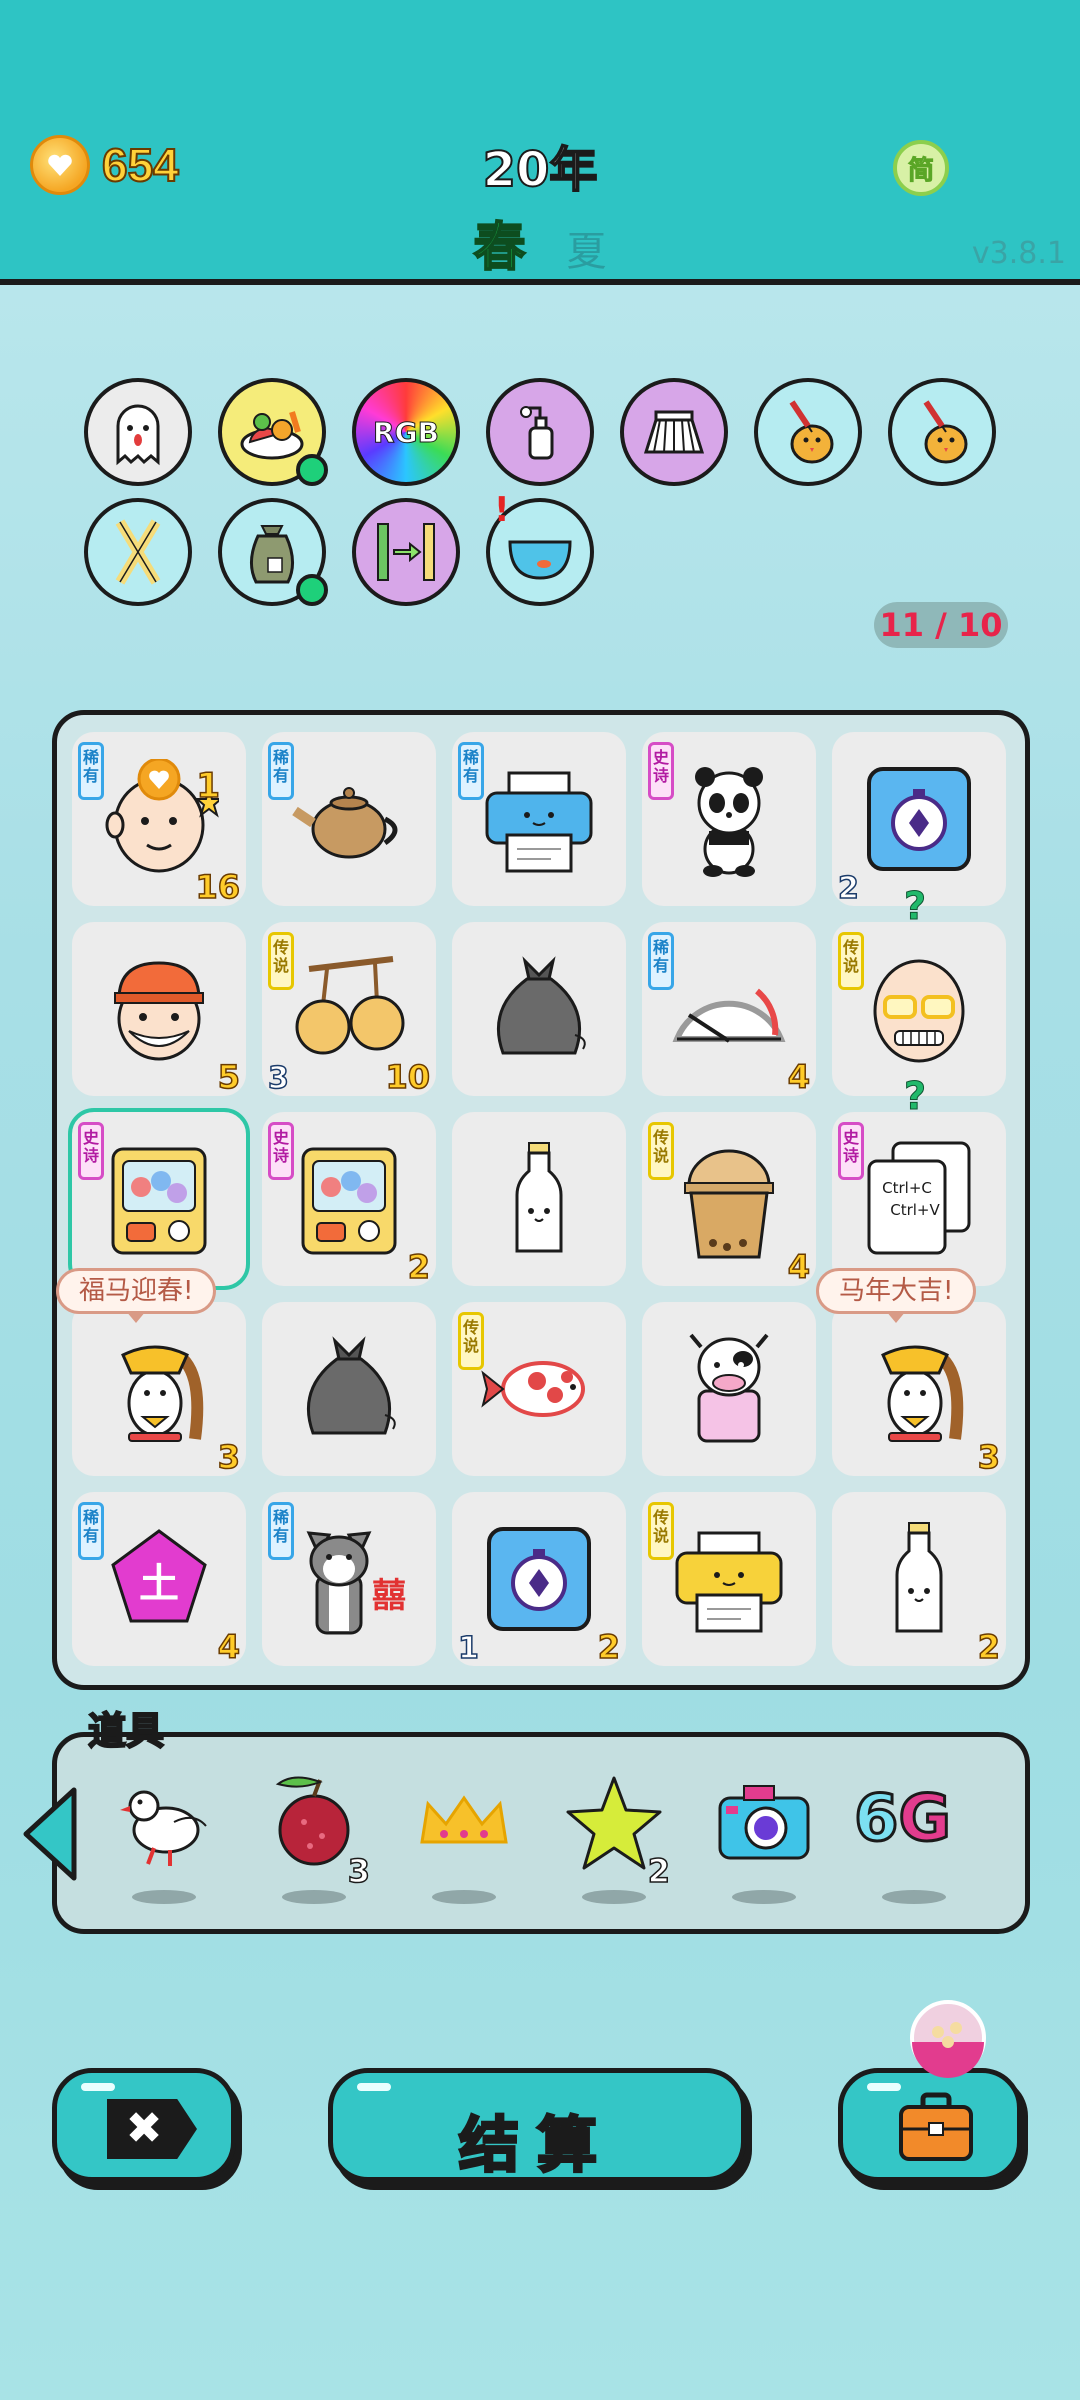 This screenshot has height=2400, width=1080. What do you see at coordinates (540, 548) in the screenshot?
I see `fishbowl-icon: !` at bounding box center [540, 548].